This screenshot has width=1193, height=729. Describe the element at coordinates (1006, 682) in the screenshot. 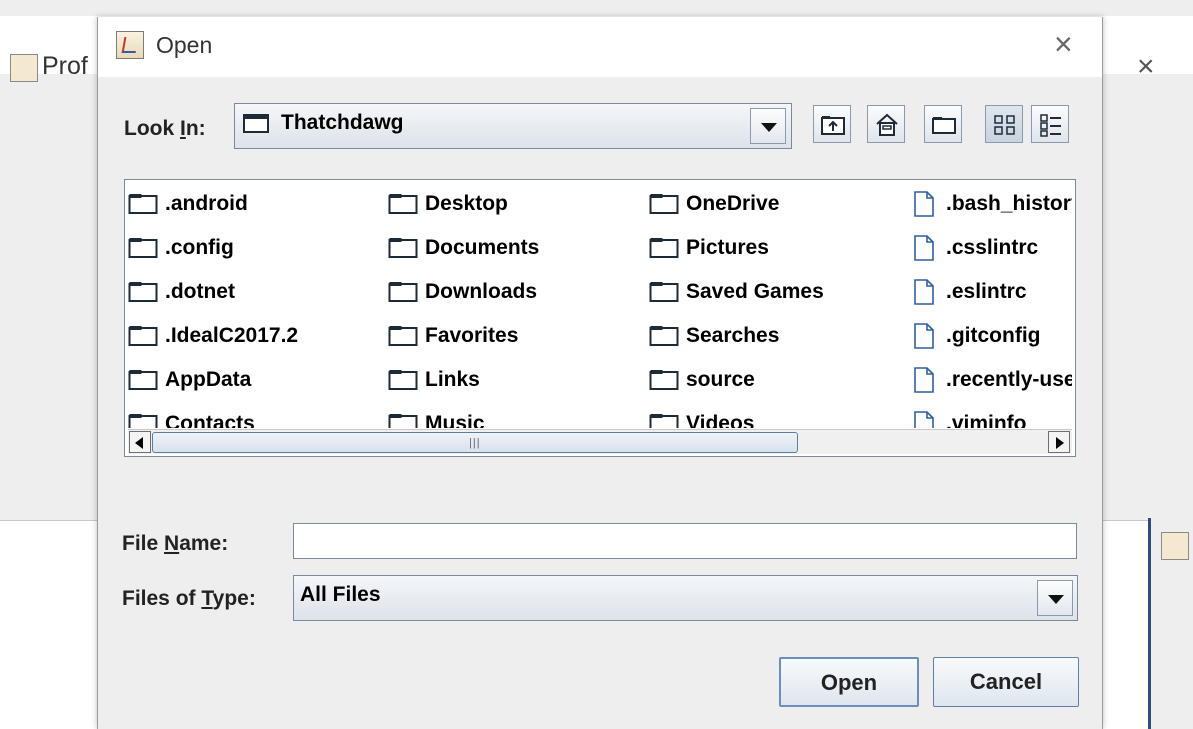

I see `cancel-button: Cancel` at that location.